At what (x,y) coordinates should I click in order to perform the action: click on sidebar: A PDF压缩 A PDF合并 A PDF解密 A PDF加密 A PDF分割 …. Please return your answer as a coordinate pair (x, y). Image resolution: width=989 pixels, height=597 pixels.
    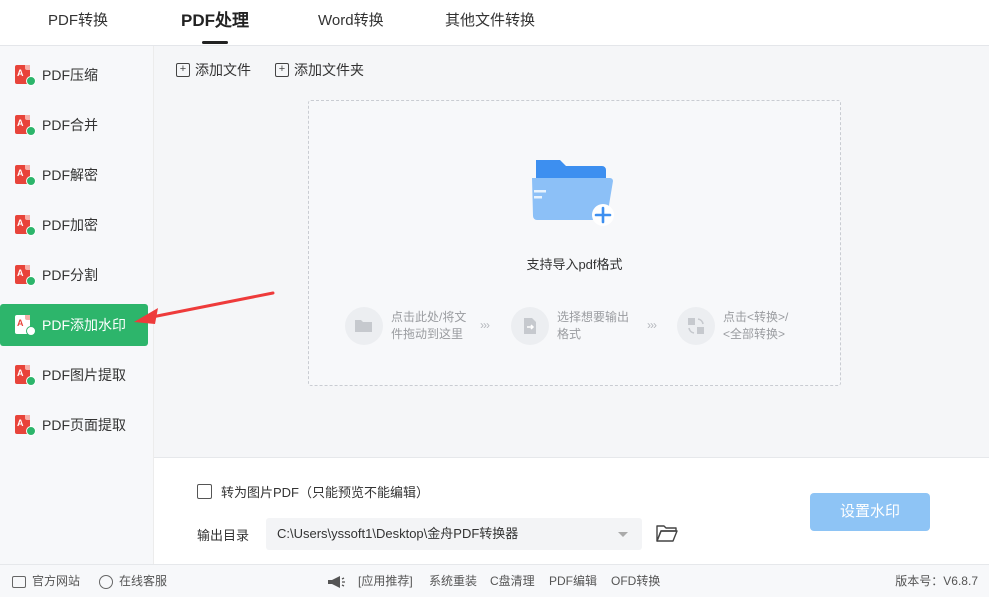
    Looking at the image, I should click on (77, 305).